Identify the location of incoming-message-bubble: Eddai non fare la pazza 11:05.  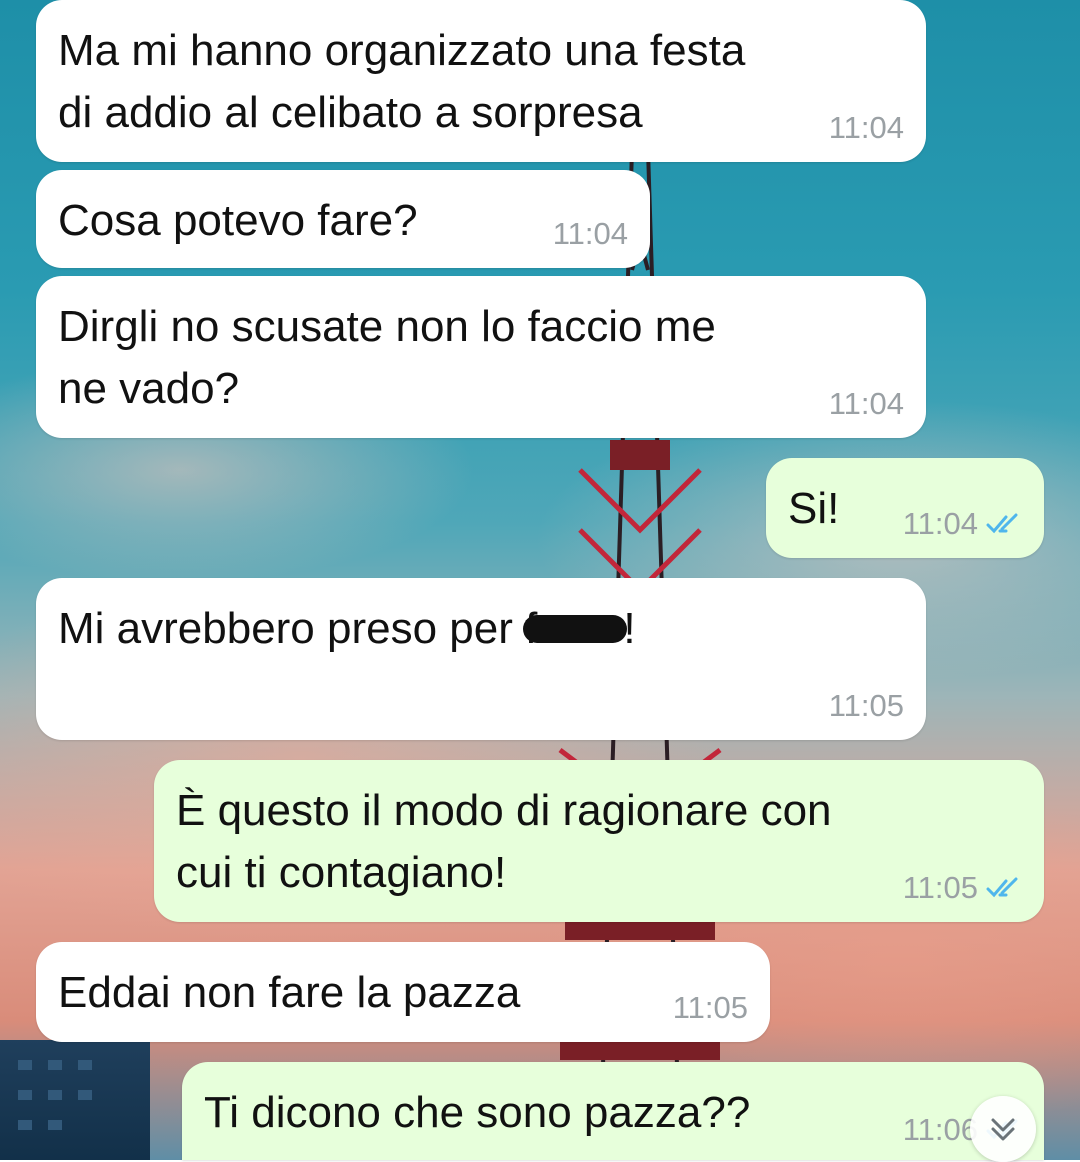
(403, 992).